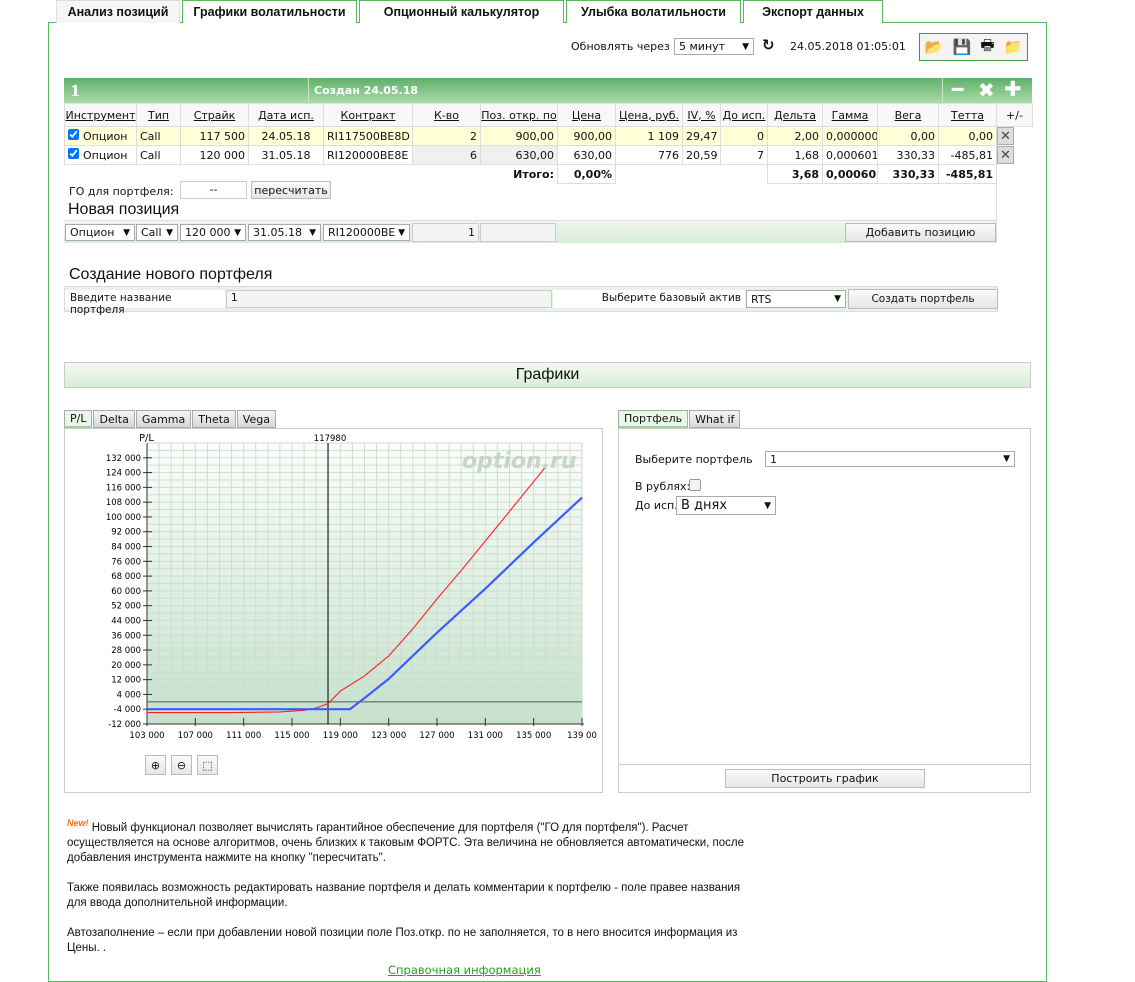 Image resolution: width=1135 pixels, height=982 pixels. What do you see at coordinates (890, 459) in the screenshot?
I see `portfolio-select: 1 ▼` at bounding box center [890, 459].